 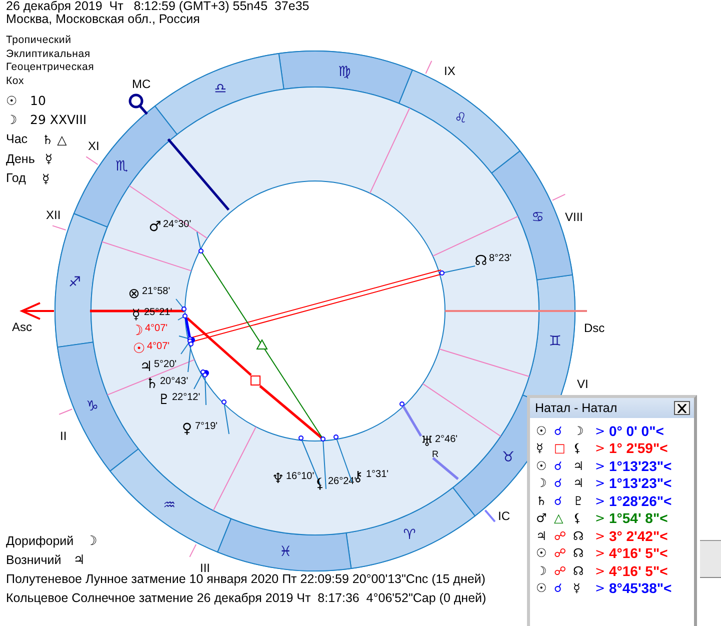 What do you see at coordinates (246, 598) in the screenshot?
I see `eclipse-info: Кольцевое Солнечное затмение 26 декабря 2019 Чт 8:17:36 4°06'52"Cap (0 дней)` at bounding box center [246, 598].